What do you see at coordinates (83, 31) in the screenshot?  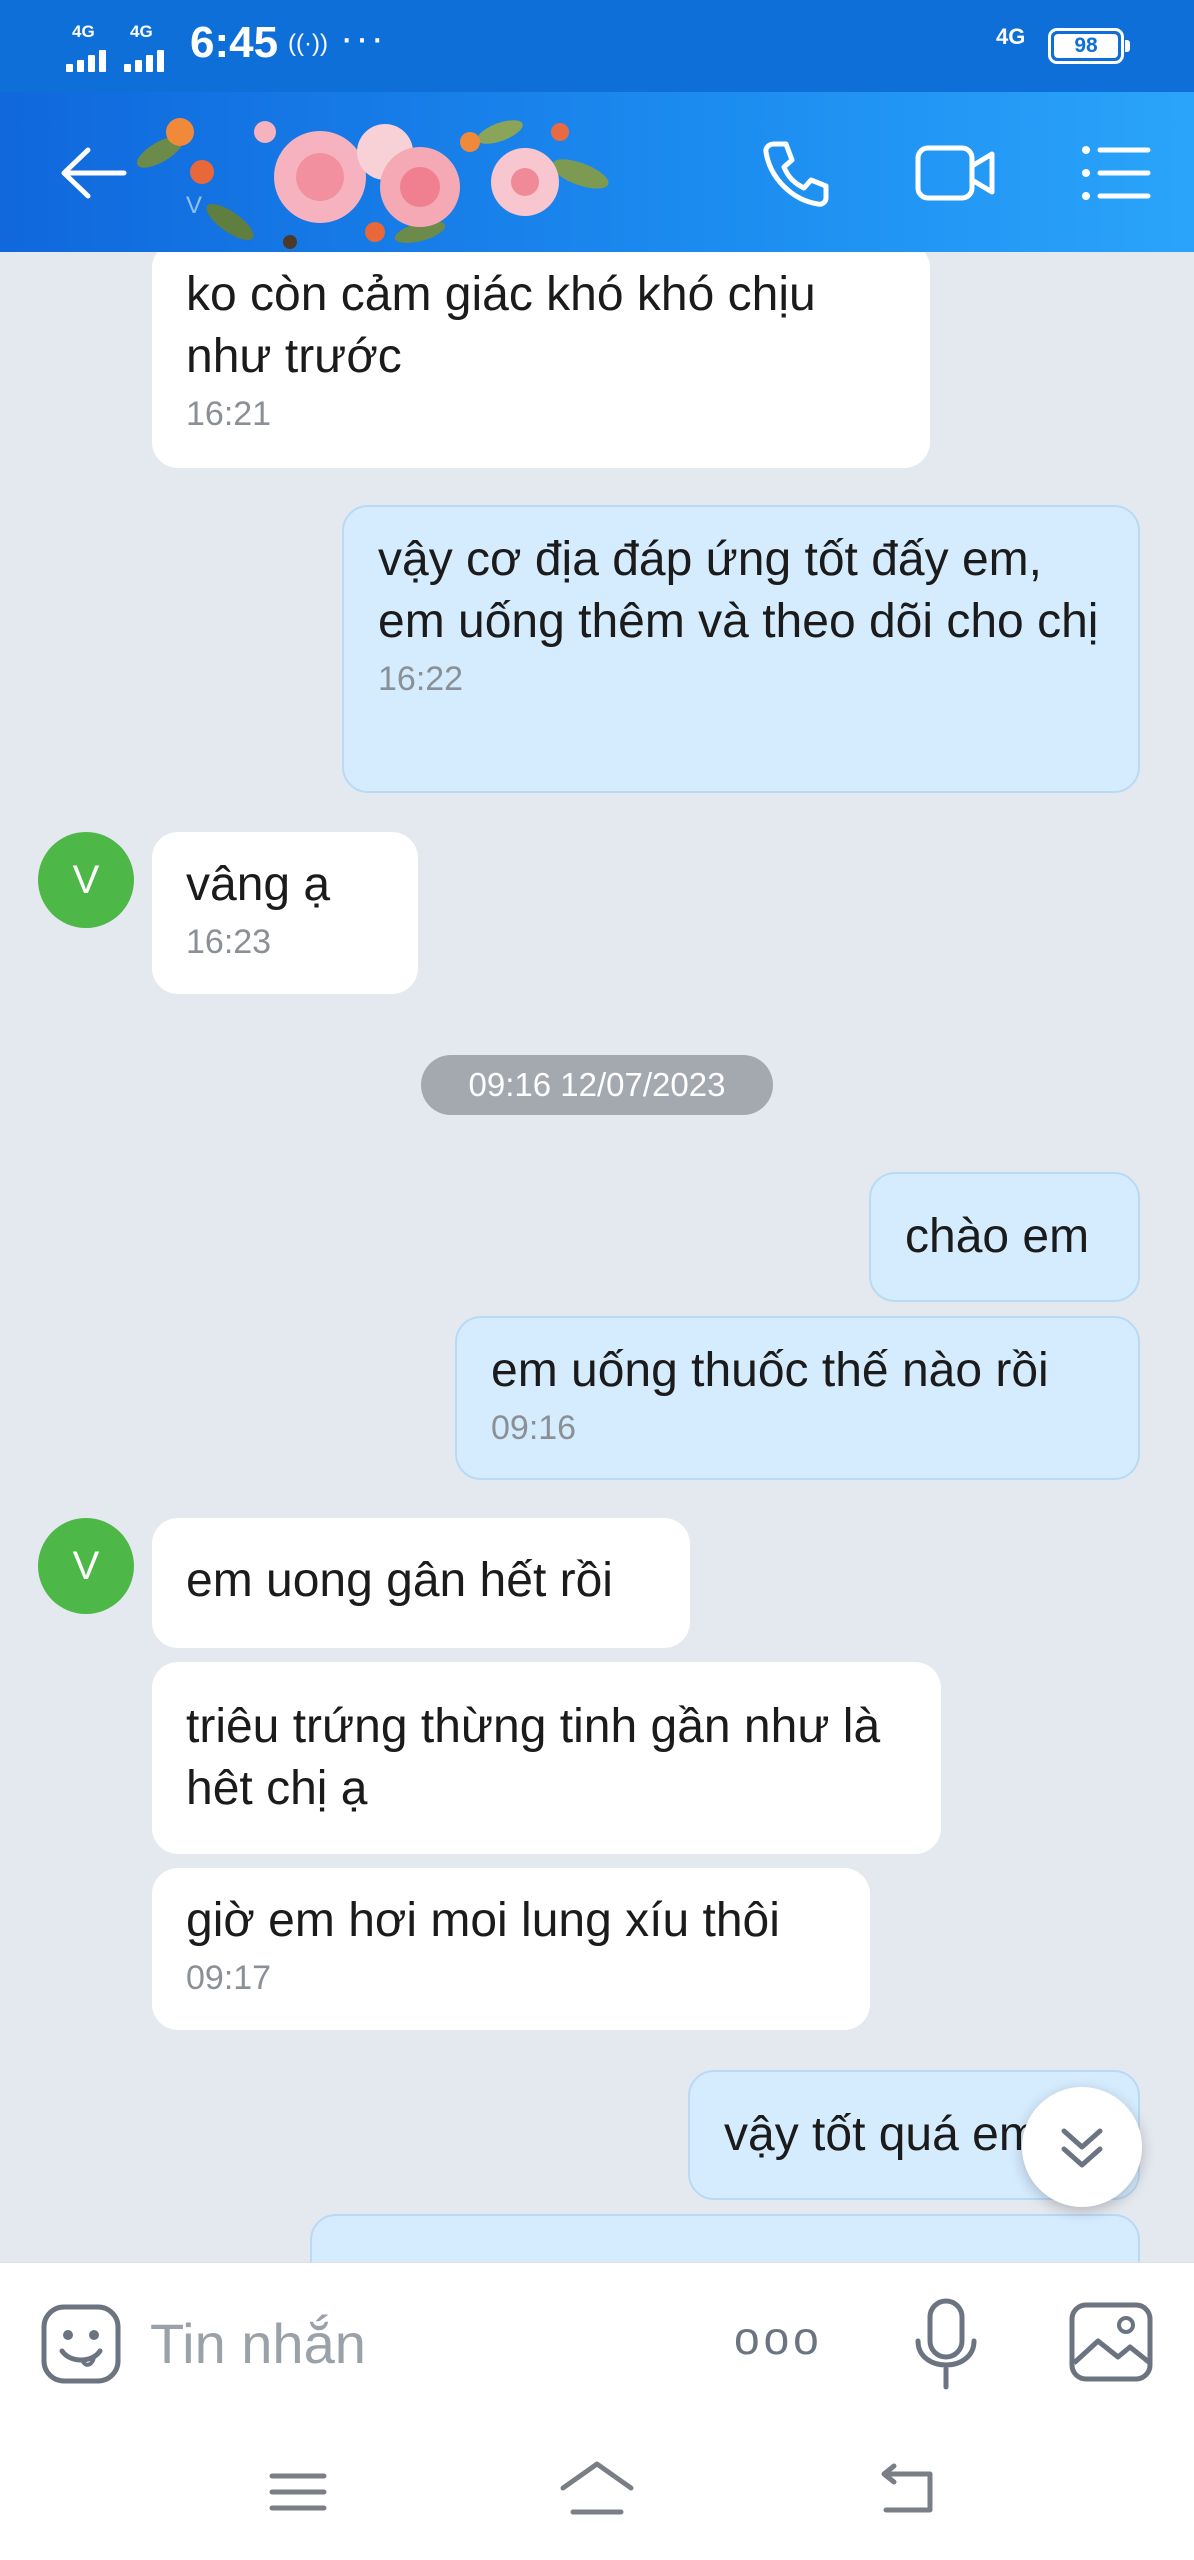 I see `sim1-network-label: 4G` at bounding box center [83, 31].